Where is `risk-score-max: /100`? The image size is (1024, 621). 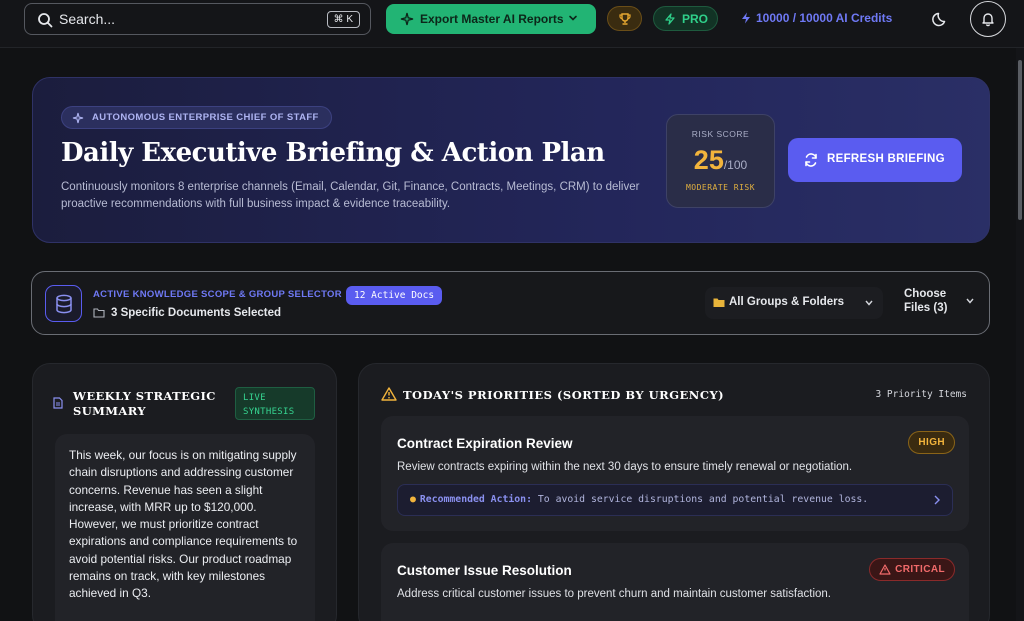
risk-score-max: /100 is located at coordinates (735, 165).